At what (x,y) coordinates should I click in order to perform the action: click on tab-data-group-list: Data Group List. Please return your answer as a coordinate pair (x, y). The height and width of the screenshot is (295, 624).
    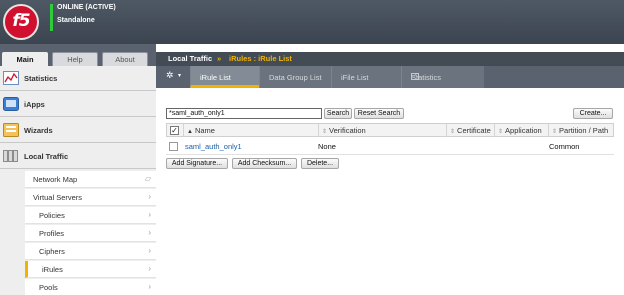
    Looking at the image, I should click on (295, 77).